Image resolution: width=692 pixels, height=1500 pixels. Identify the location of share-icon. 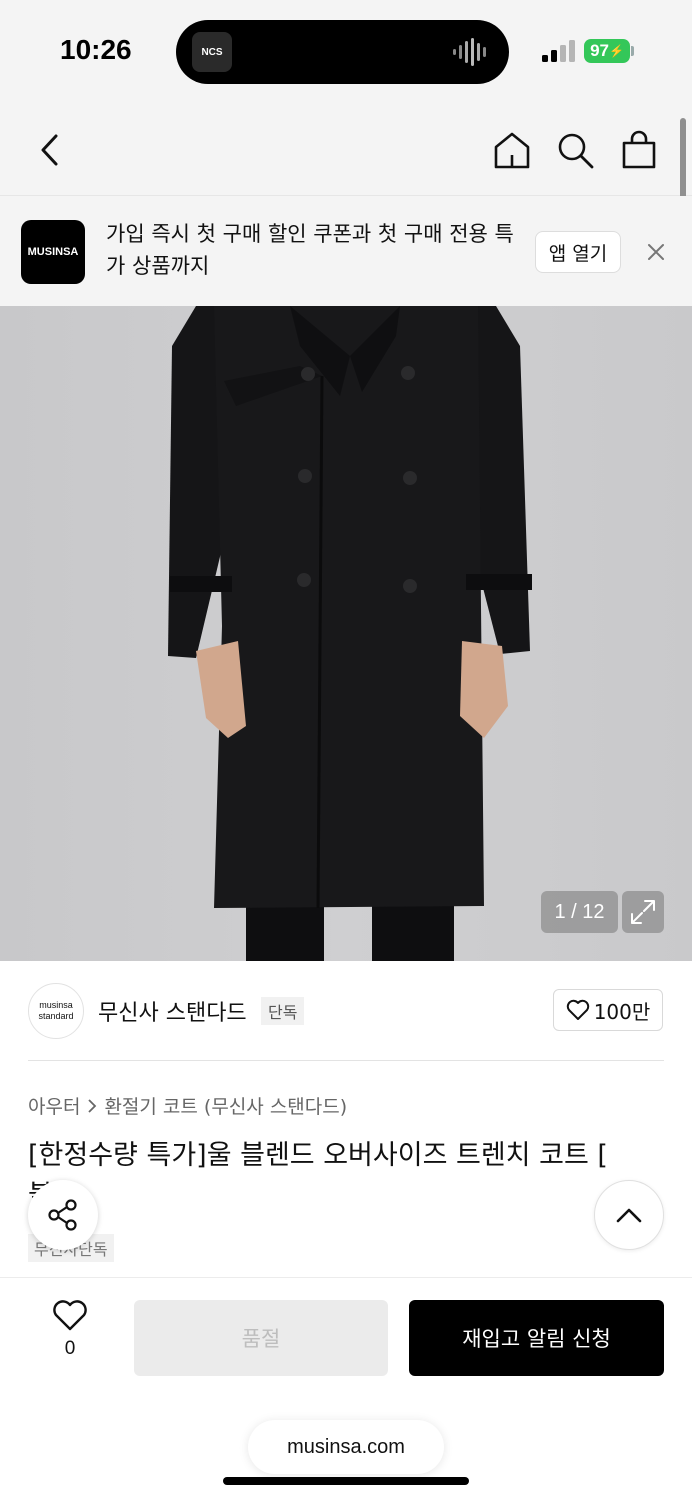
(62, 1215).